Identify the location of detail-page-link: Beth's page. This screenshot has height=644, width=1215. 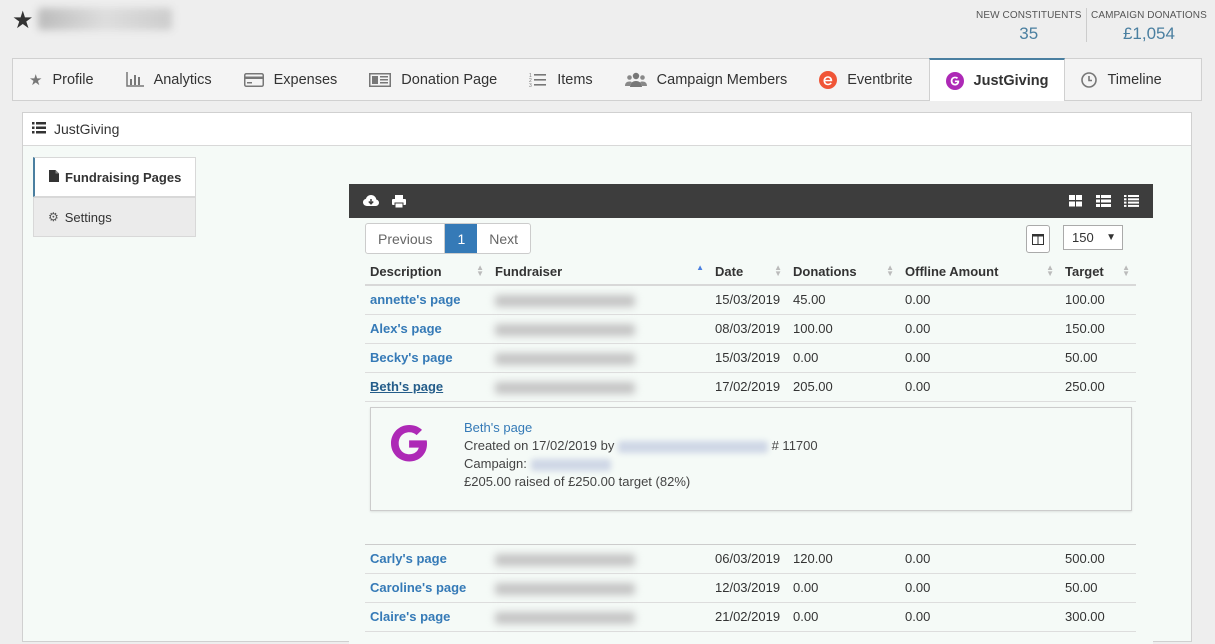
(498, 427).